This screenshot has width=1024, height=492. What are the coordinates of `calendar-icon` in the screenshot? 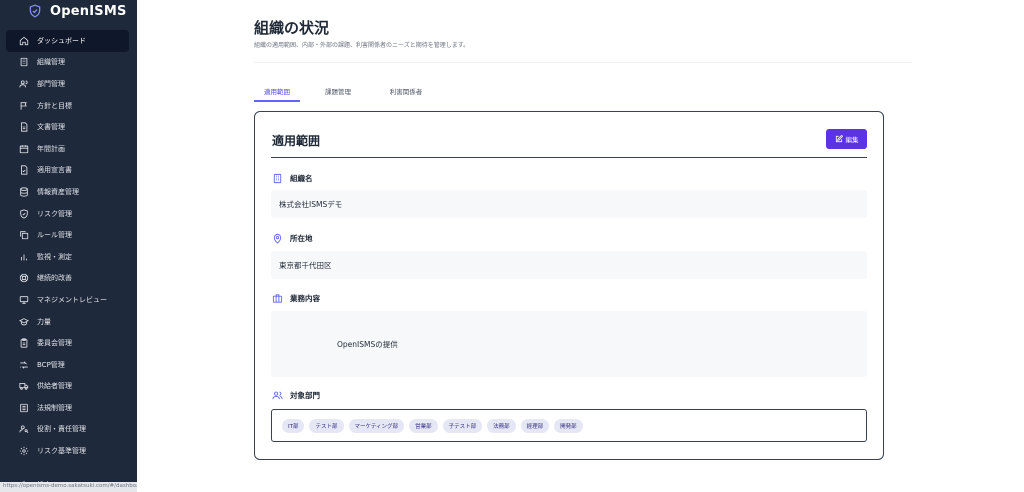 It's located at (24, 149).